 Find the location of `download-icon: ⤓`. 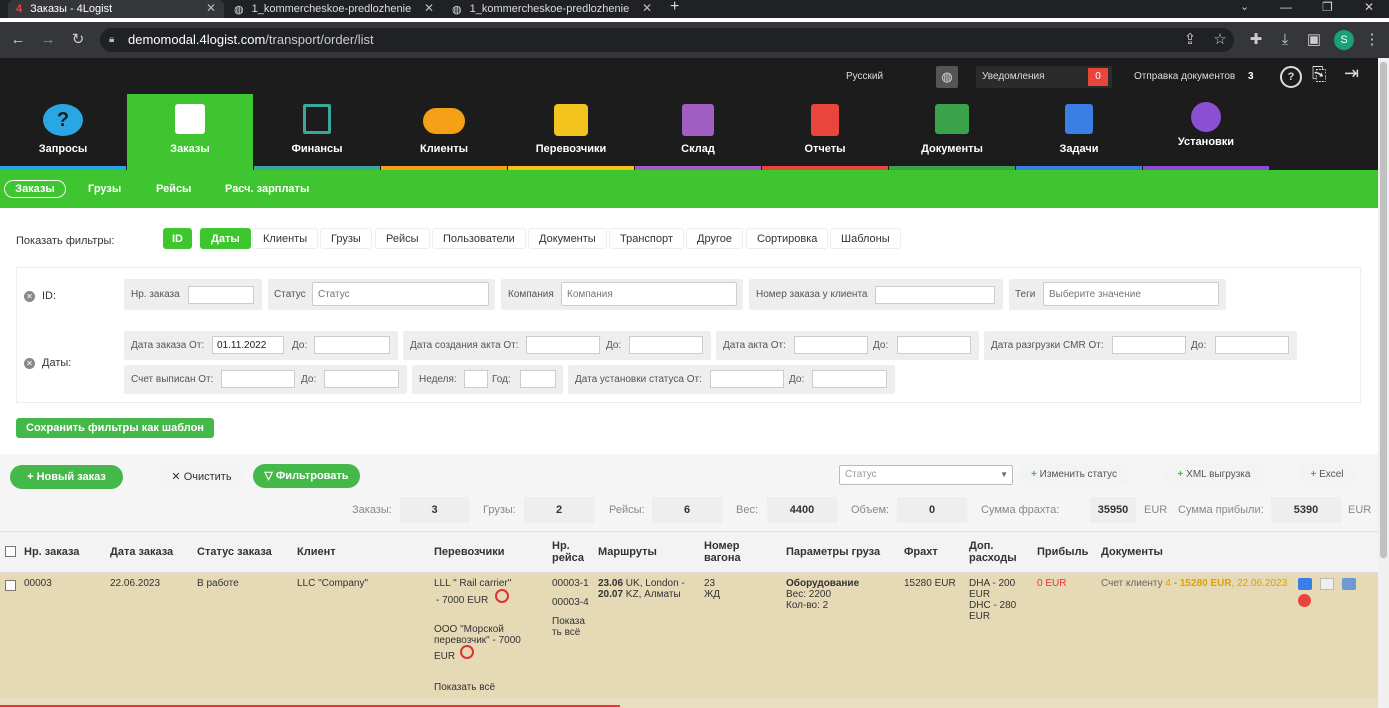

download-icon: ⤓ is located at coordinates (1285, 40).